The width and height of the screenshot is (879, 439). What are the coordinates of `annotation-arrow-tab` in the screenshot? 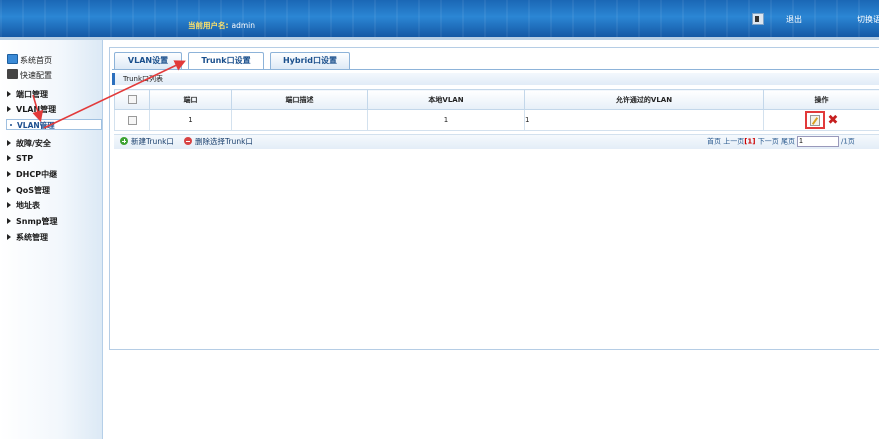 It's located at (114, 94).